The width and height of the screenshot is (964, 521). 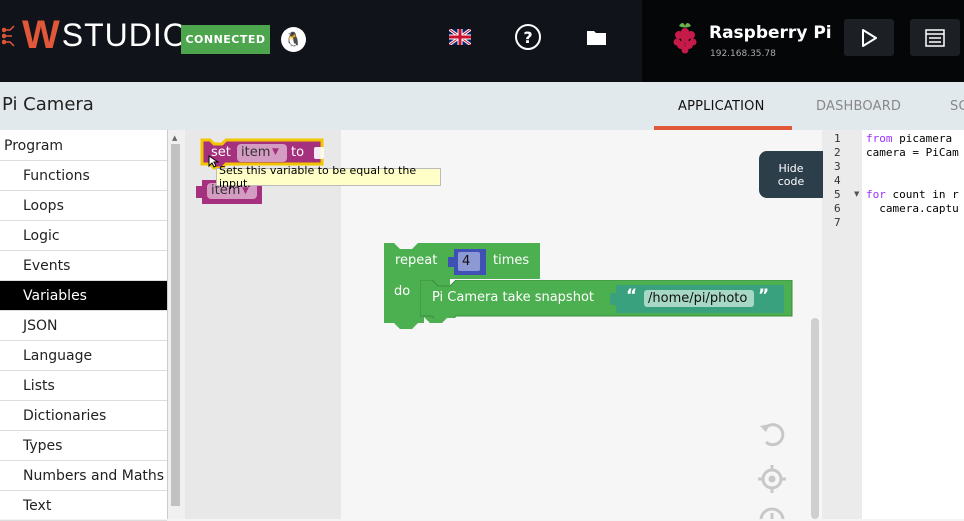 I want to click on close-quote-icon: ”, so click(x=764, y=296).